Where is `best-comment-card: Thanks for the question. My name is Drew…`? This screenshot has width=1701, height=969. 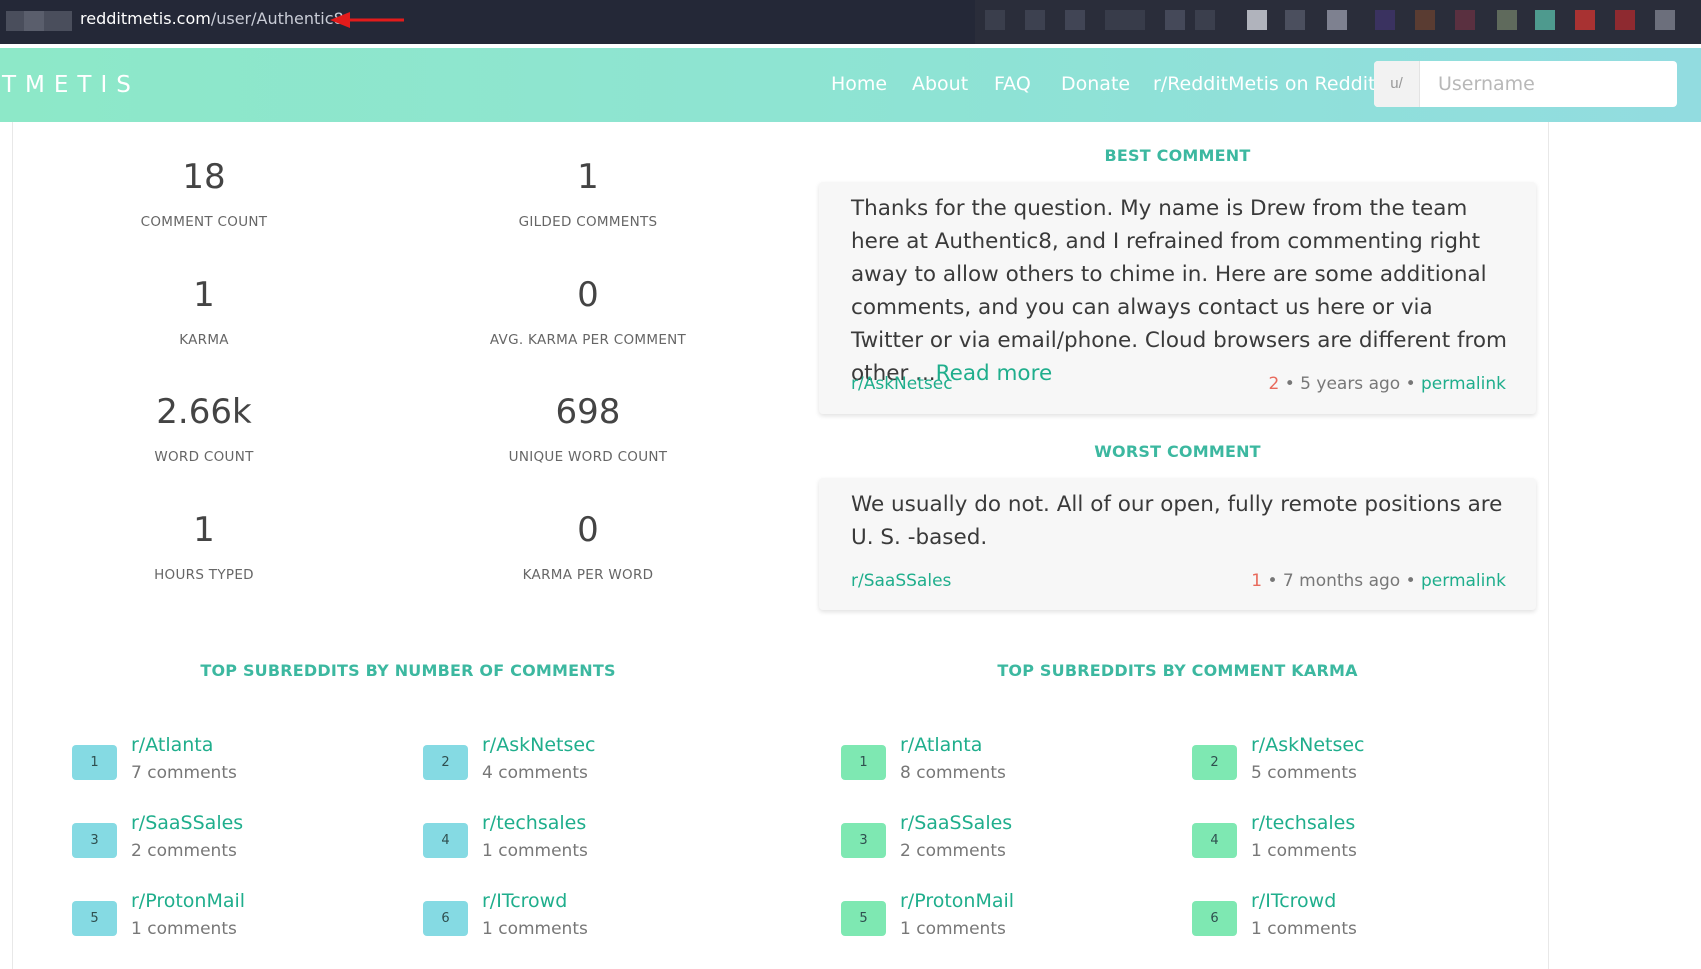 best-comment-card: Thanks for the question. My name is Drew… is located at coordinates (1177, 298).